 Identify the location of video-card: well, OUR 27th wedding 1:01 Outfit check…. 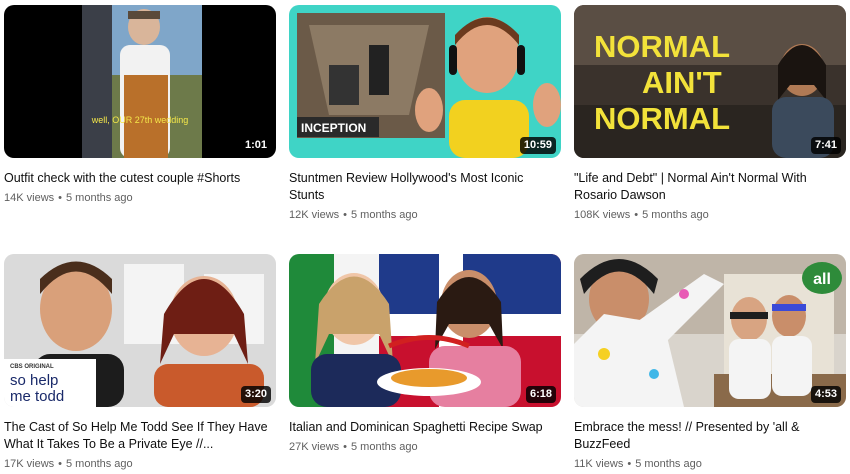
(140, 105).